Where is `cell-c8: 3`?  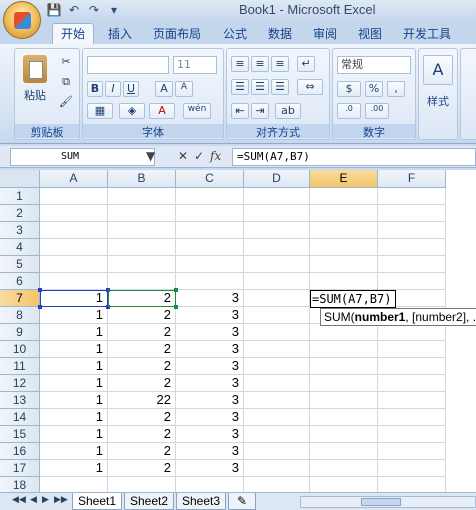
cell-c8: 3 is located at coordinates (210, 315).